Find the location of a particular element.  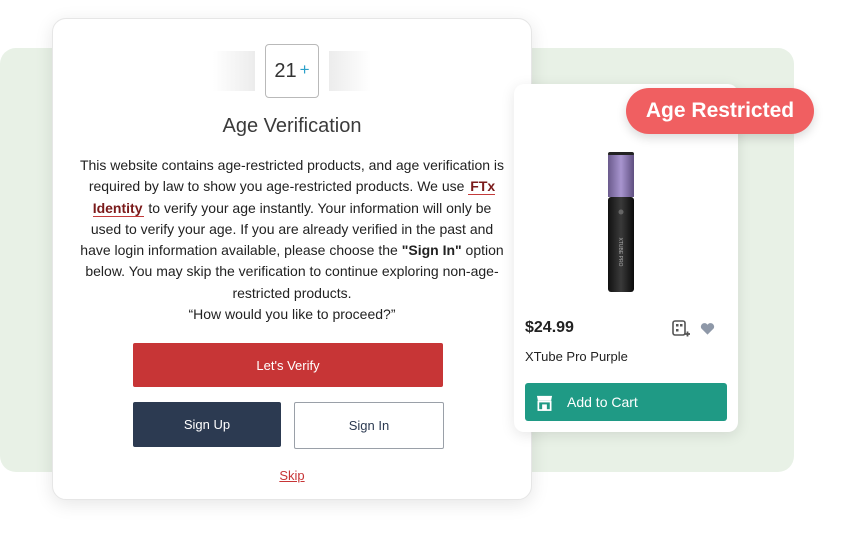

modal-title: Age Verification is located at coordinates (292, 126).